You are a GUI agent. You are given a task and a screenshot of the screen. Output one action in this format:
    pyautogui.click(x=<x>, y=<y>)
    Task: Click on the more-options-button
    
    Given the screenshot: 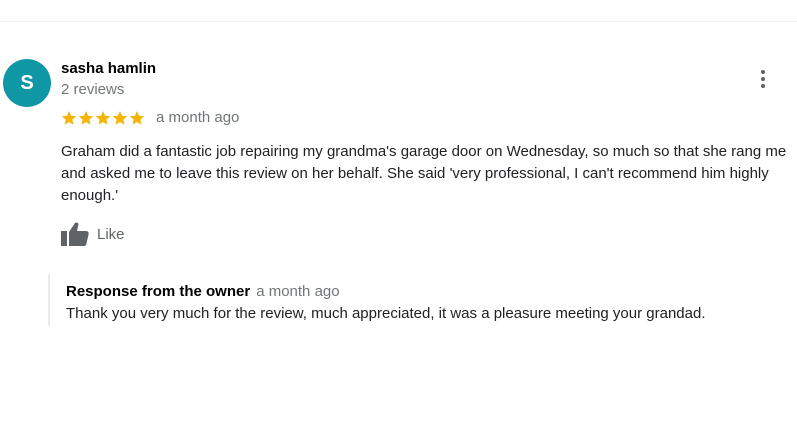 What is the action you would take?
    pyautogui.click(x=763, y=79)
    